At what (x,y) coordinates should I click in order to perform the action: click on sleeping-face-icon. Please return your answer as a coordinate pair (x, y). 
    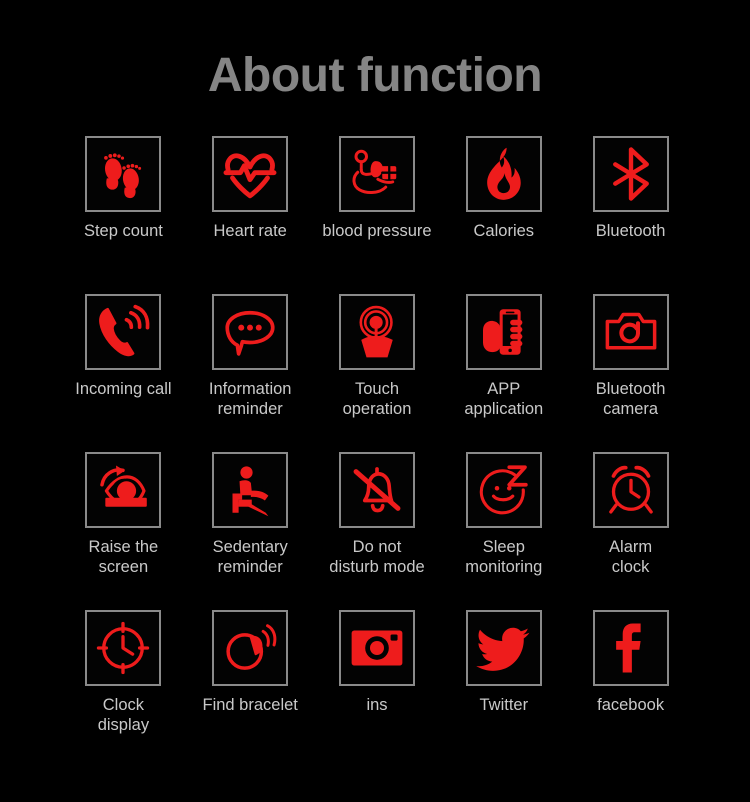
    Looking at the image, I should click on (503, 490).